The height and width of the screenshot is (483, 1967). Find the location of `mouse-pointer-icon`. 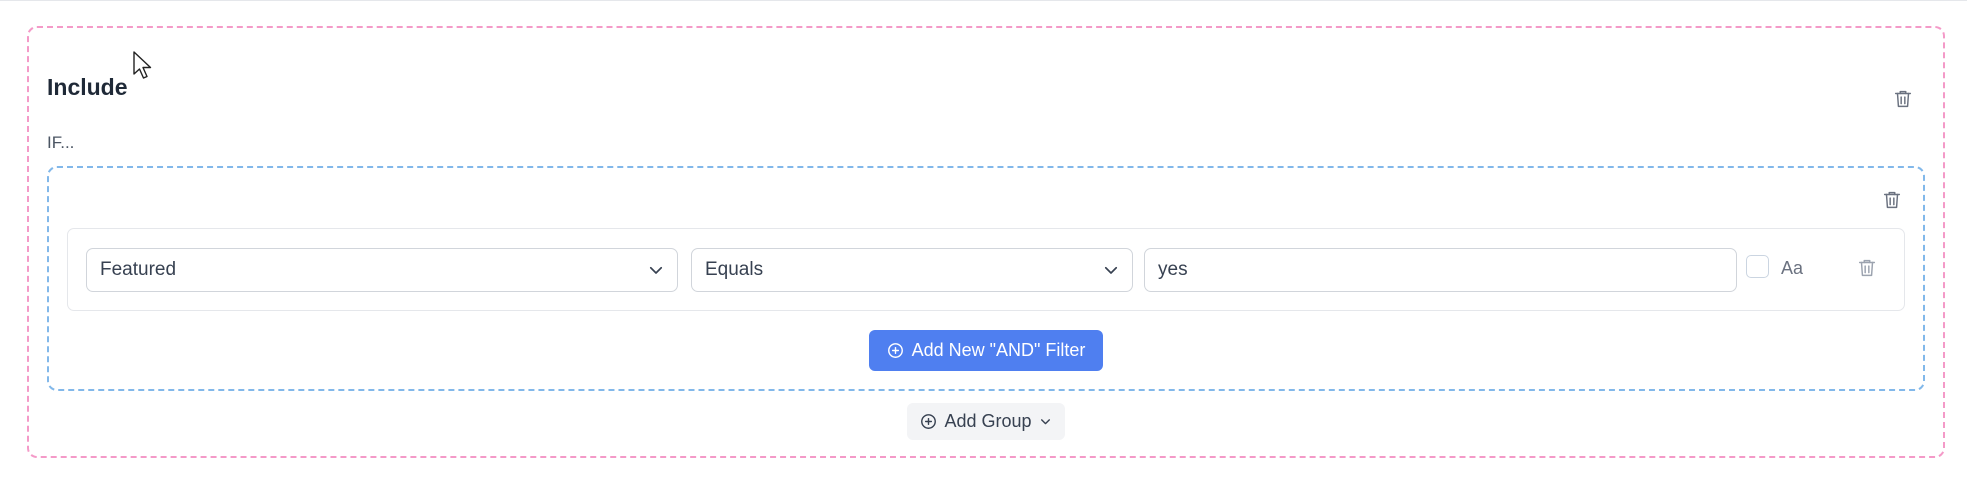

mouse-pointer-icon is located at coordinates (142, 65).